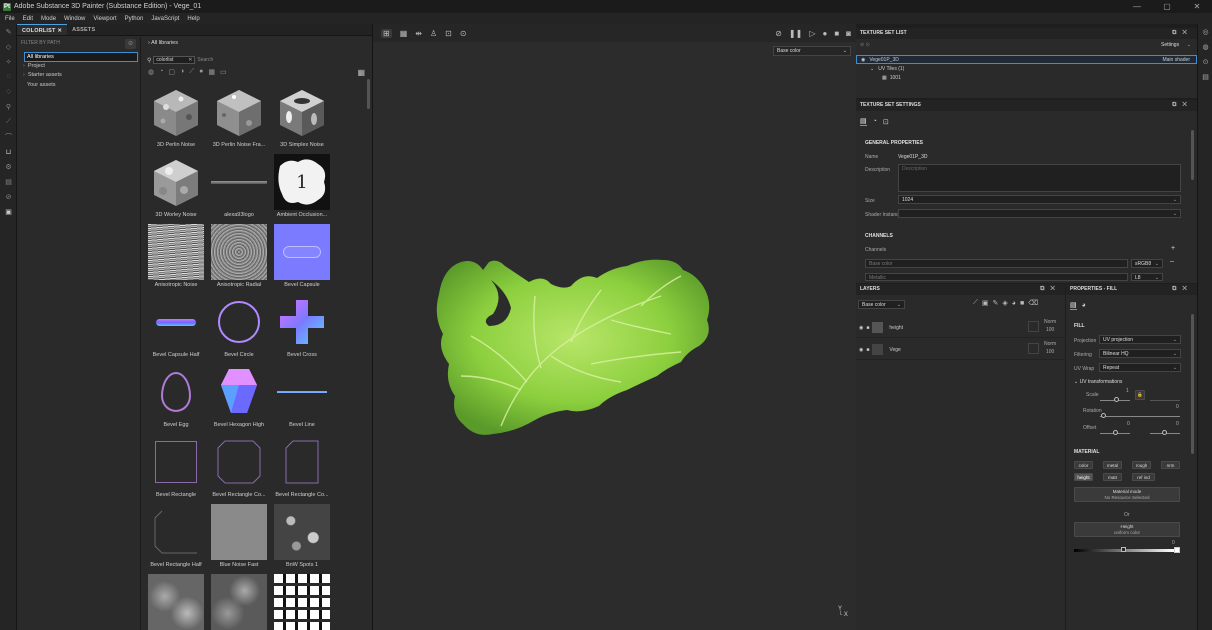 The height and width of the screenshot is (630, 1212). Describe the element at coordinates (201, 72) in the screenshot. I see `filter-sphere-icon: ●` at that location.